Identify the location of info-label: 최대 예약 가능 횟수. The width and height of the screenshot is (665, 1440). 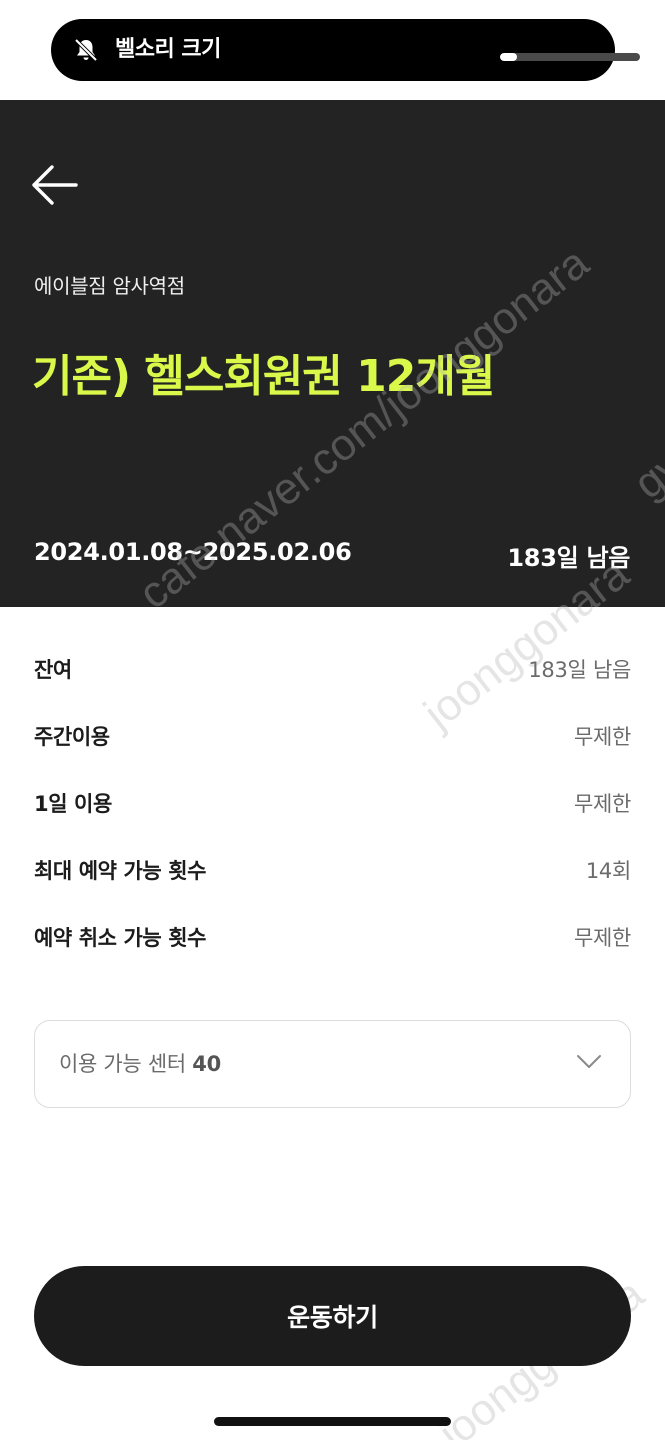
(120, 870).